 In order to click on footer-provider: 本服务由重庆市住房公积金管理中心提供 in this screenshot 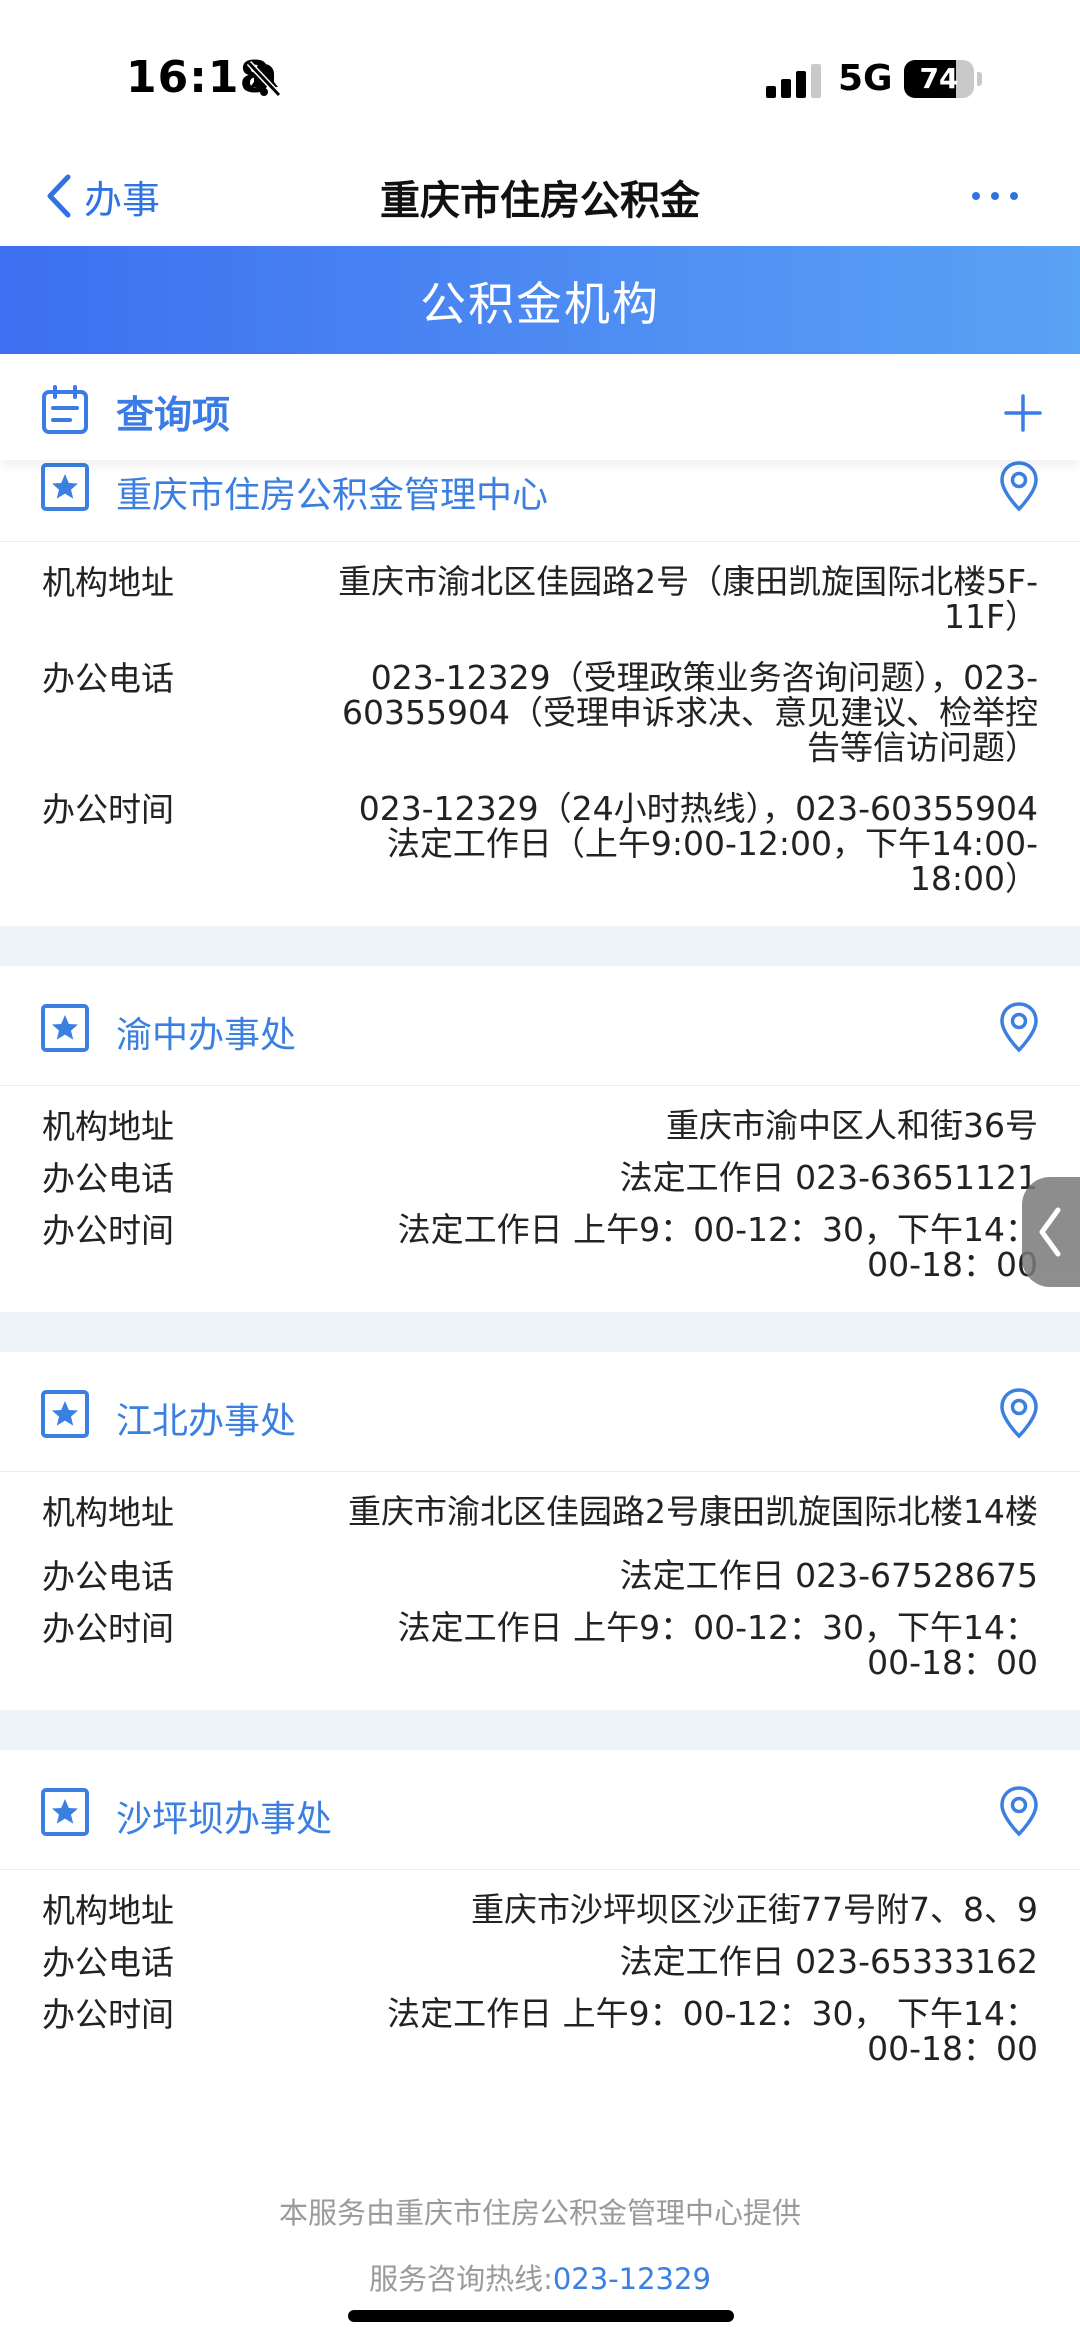, I will do `click(539, 2213)`.